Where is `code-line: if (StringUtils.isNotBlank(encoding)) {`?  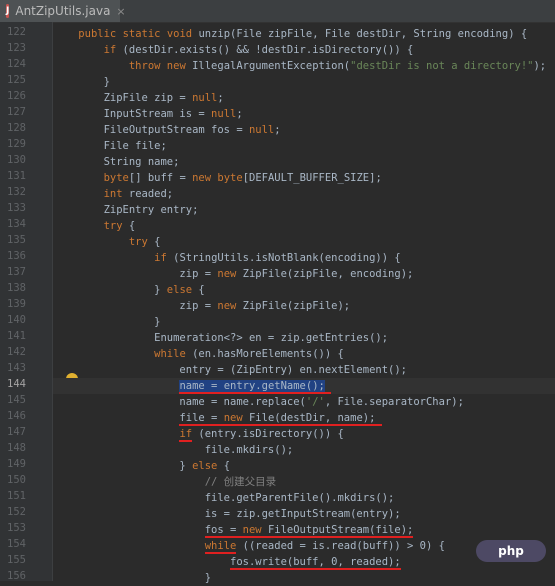 code-line: if (StringUtils.isNotBlank(encoding)) { is located at coordinates (304, 258).